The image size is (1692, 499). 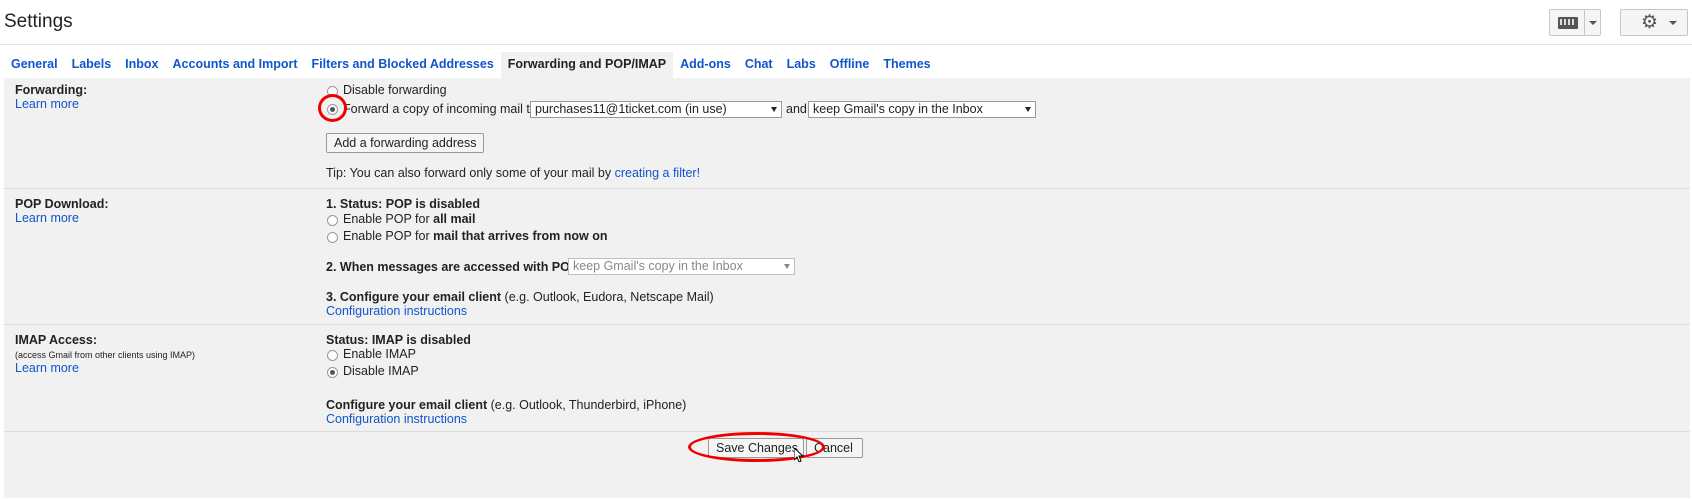 I want to click on tab-offline: Offline, so click(x=850, y=65).